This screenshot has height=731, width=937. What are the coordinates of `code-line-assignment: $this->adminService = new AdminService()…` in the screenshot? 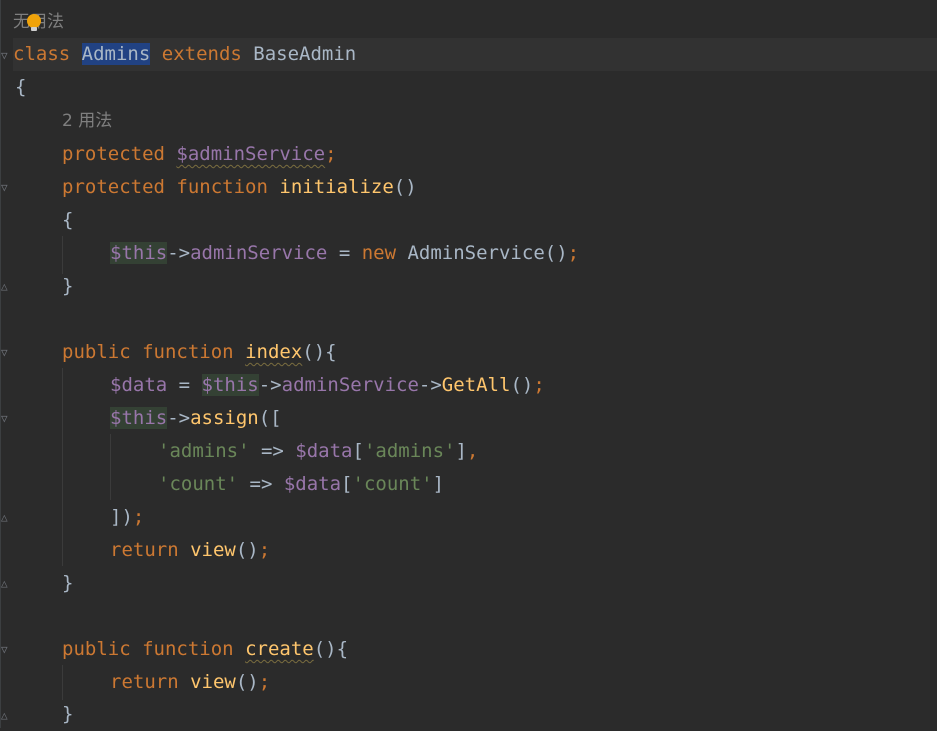 It's located at (344, 253).